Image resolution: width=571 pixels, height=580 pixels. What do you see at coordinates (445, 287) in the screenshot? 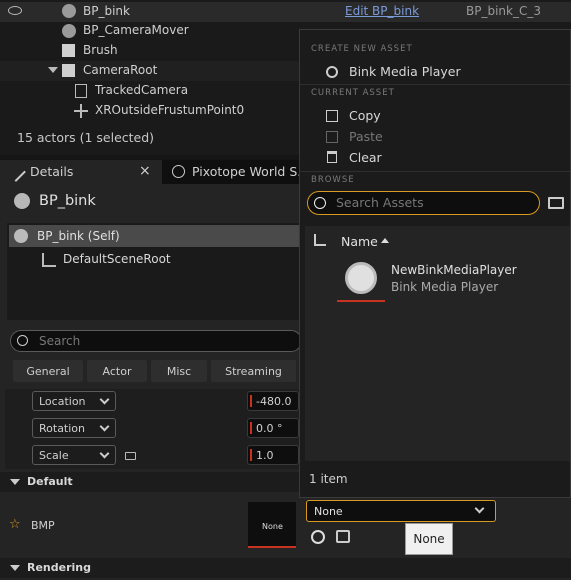
I see `asset-type: Bink Media Player` at bounding box center [445, 287].